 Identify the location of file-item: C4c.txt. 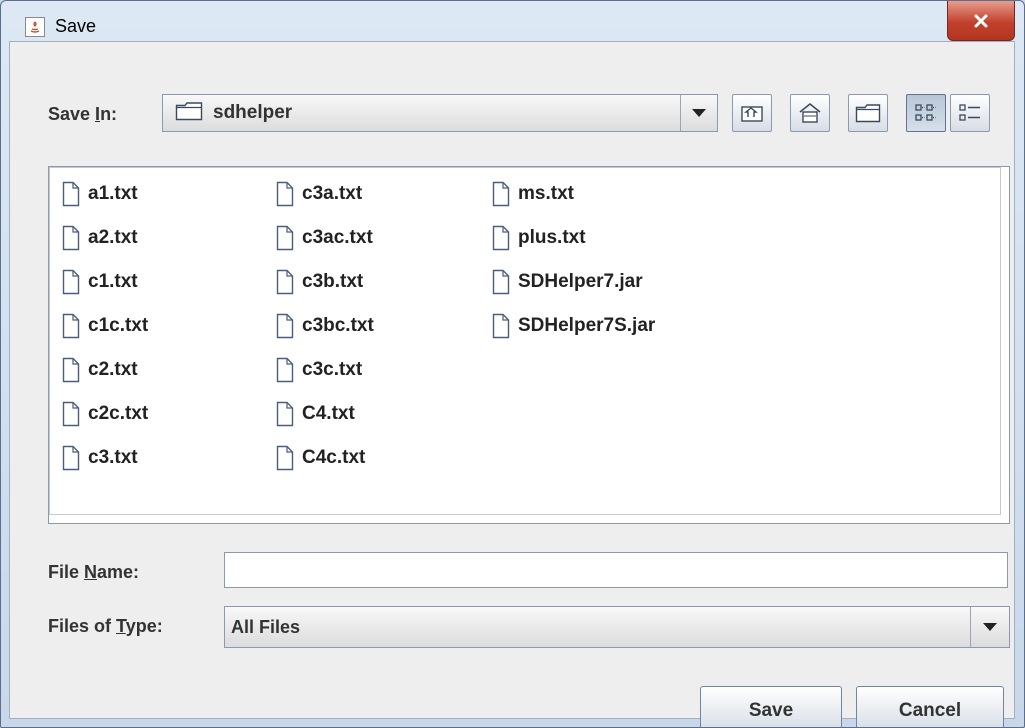
(325, 458).